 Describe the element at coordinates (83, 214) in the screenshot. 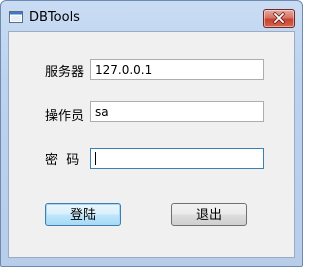

I see `login-button: 登陆` at that location.